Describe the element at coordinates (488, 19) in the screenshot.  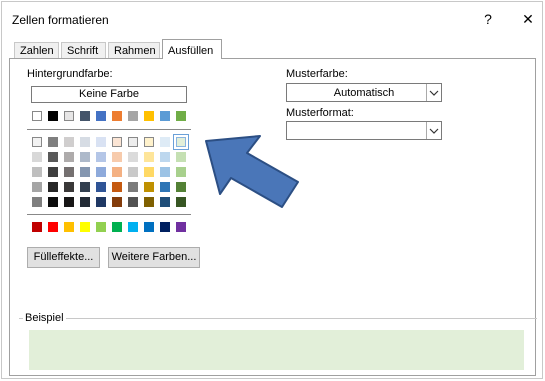
I see `help-button: ?` at that location.